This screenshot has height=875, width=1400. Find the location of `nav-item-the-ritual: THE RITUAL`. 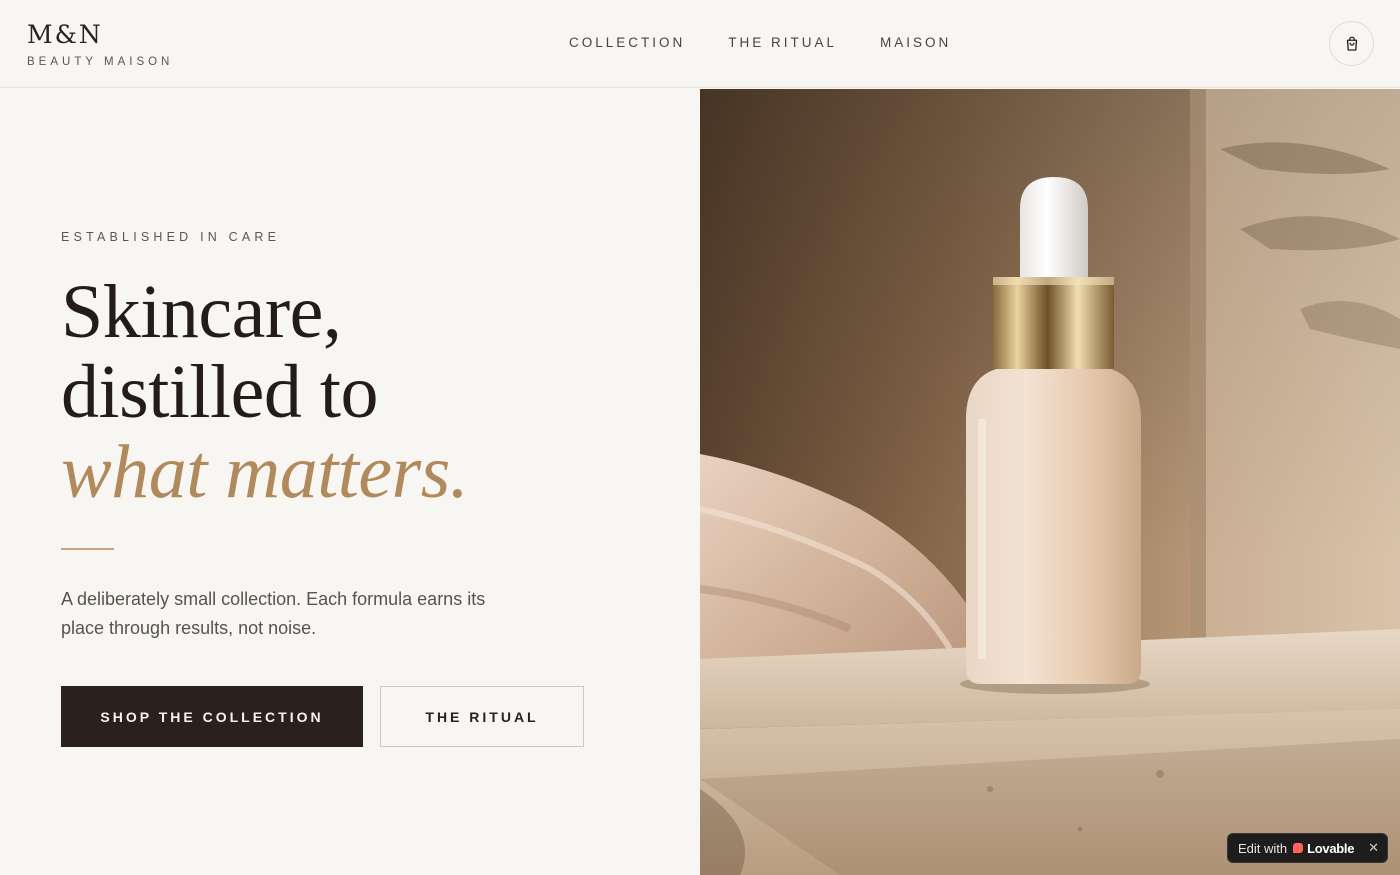

nav-item-the-ritual: THE RITUAL is located at coordinates (782, 42).